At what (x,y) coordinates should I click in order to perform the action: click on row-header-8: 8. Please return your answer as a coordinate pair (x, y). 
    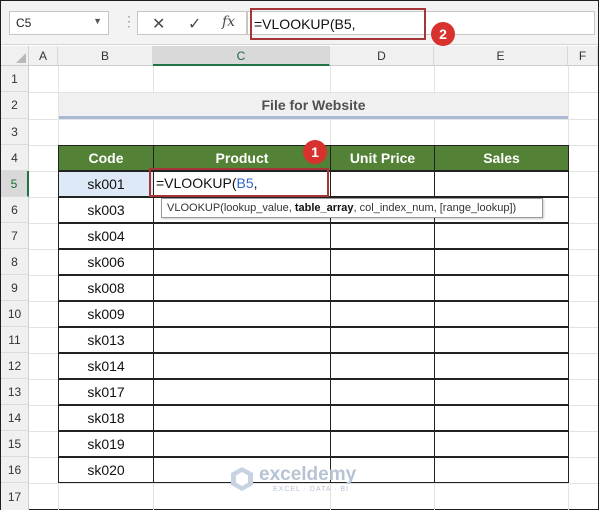
    Looking at the image, I should click on (15, 262).